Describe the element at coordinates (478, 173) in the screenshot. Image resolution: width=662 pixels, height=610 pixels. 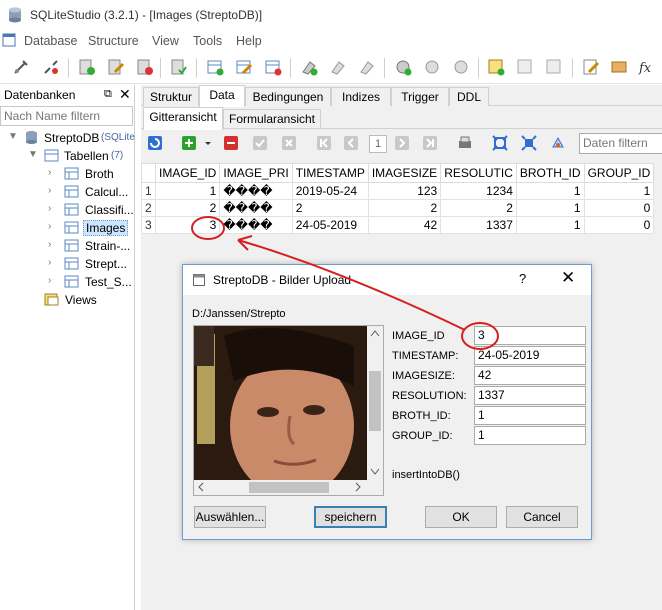
I see `column-header: RESOLUTIC` at that location.